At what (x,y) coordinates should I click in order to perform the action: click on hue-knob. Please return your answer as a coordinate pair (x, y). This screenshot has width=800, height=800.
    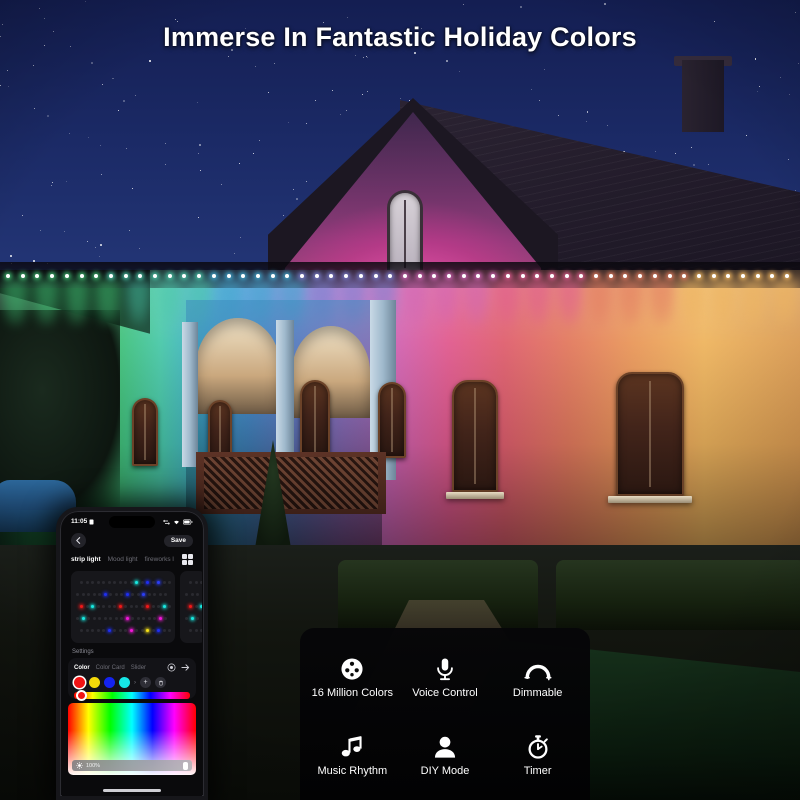
    Looking at the image, I should click on (81, 695).